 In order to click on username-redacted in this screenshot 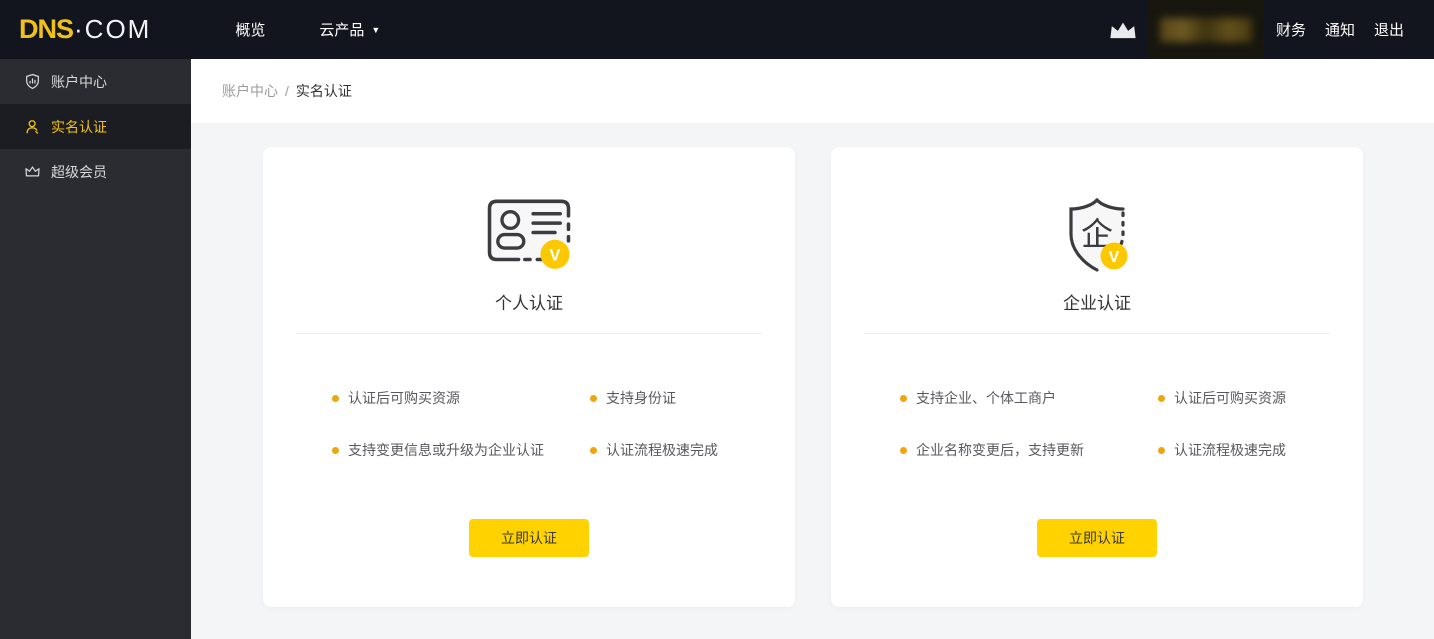, I will do `click(1205, 29)`.